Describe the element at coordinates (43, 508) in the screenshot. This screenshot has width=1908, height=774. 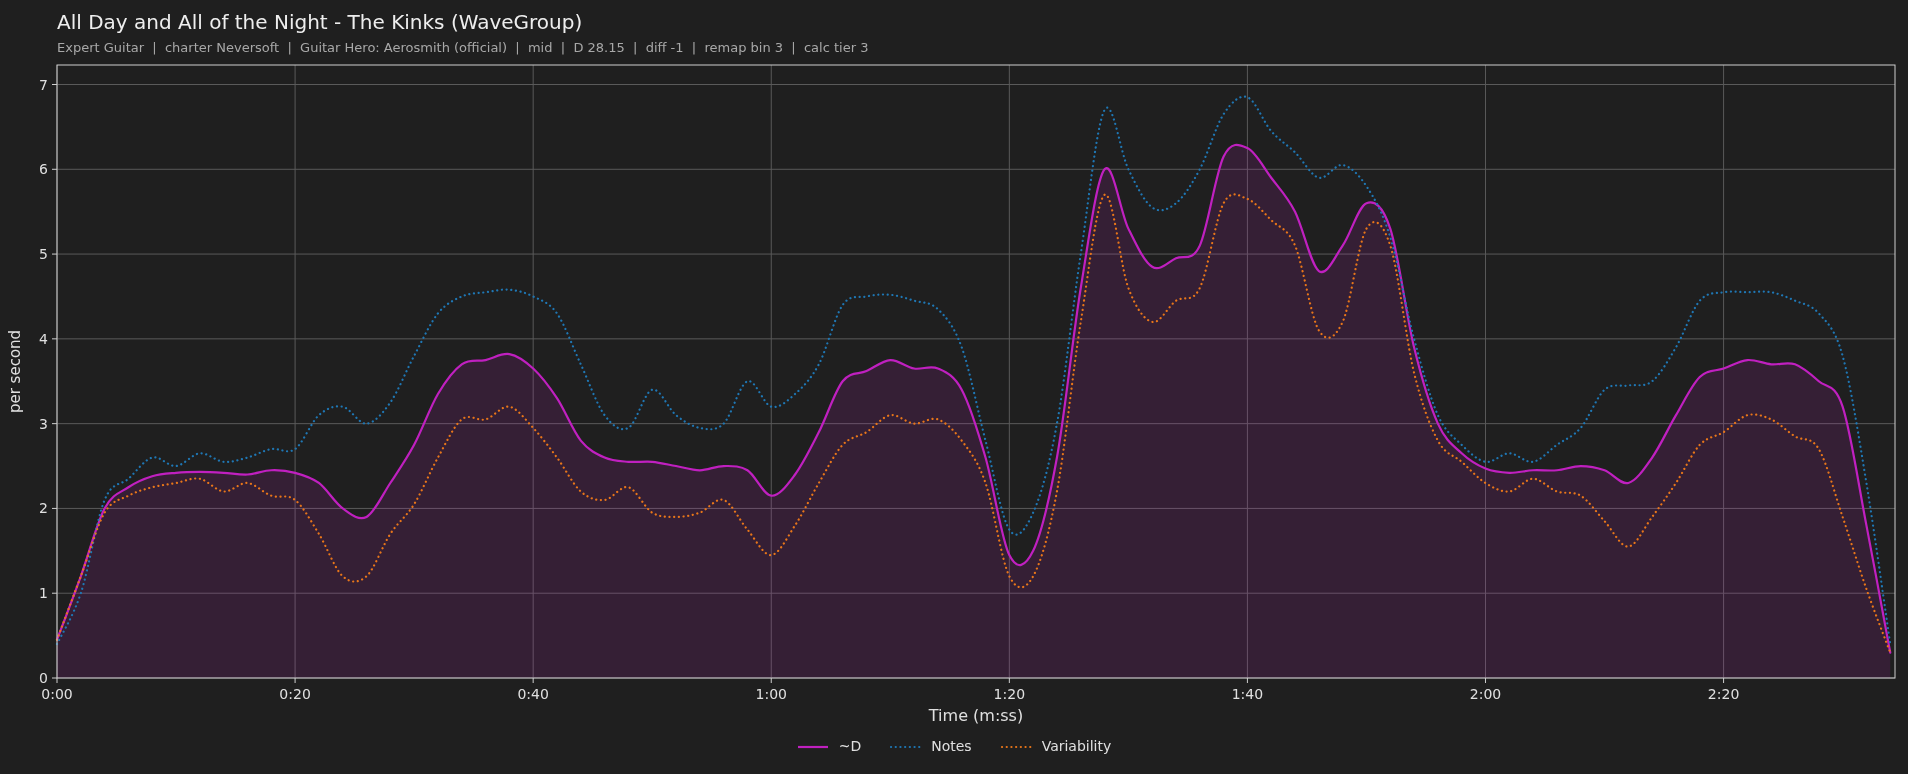
I see `y-tick-label: 2` at that location.